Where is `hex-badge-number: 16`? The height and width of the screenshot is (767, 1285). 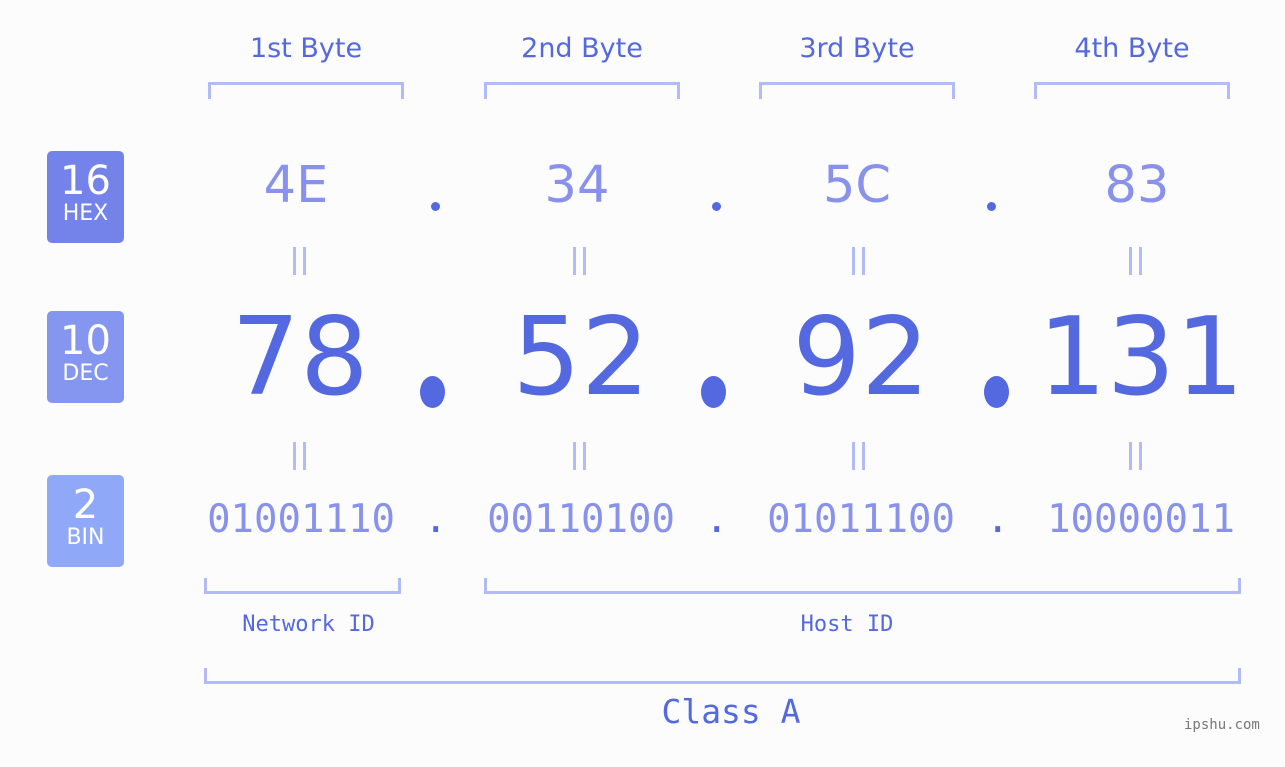 hex-badge-number: 16 is located at coordinates (85, 181).